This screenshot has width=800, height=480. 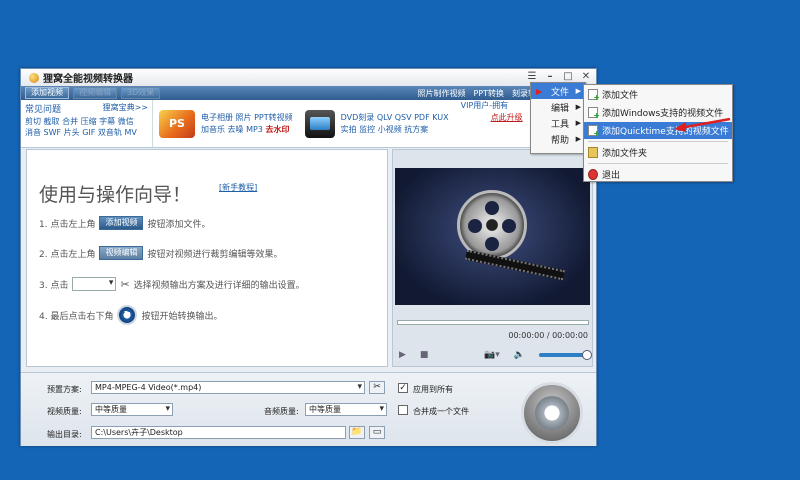 I want to click on menu-item-tools: 工具 ▶, so click(x=558, y=123).